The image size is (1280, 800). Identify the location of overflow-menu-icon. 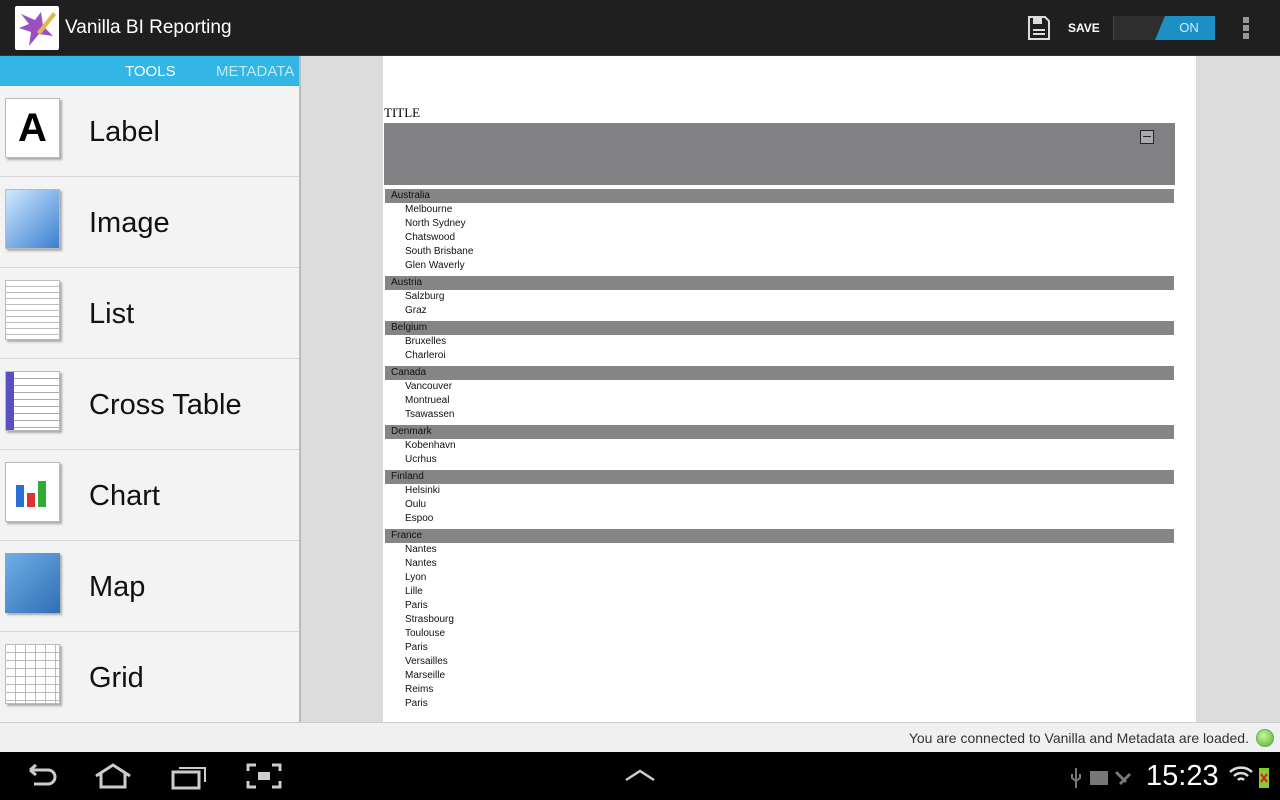
(1247, 29).